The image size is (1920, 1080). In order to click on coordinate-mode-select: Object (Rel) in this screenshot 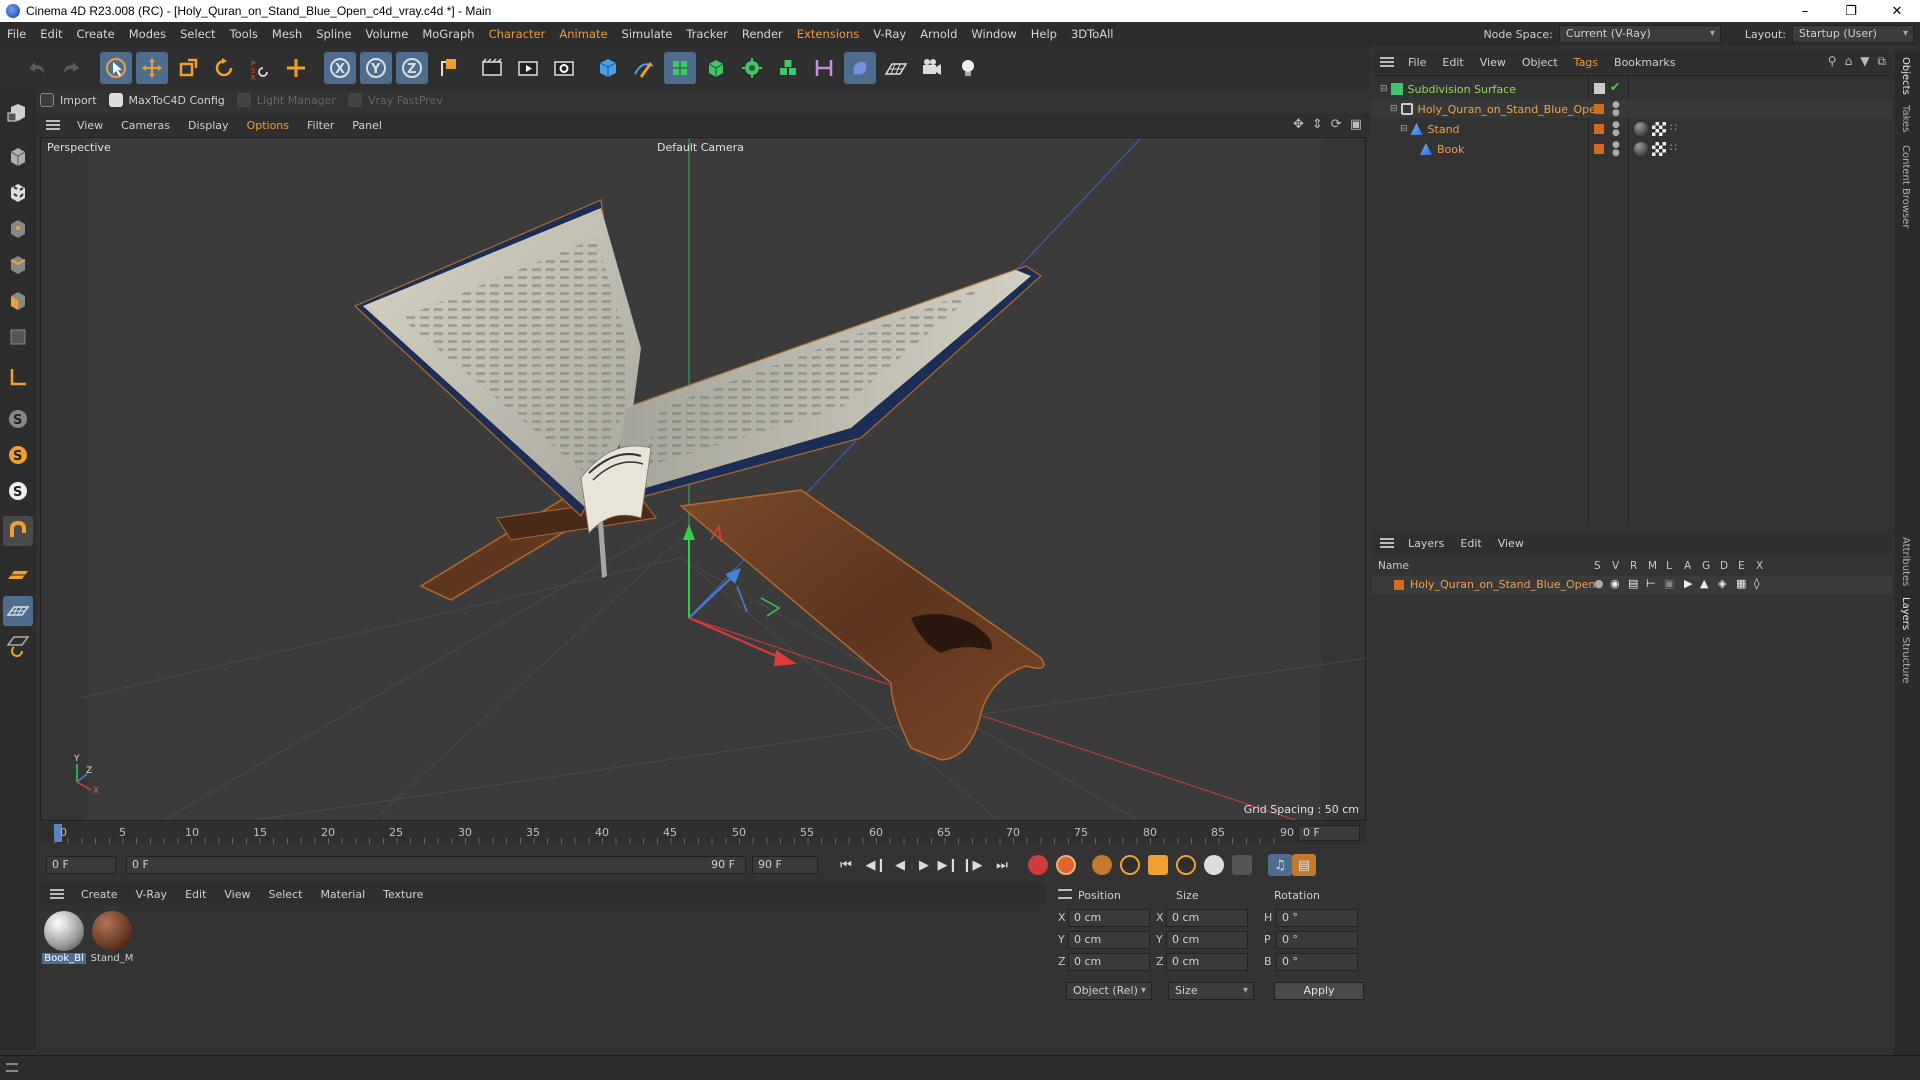, I will do `click(1109, 991)`.